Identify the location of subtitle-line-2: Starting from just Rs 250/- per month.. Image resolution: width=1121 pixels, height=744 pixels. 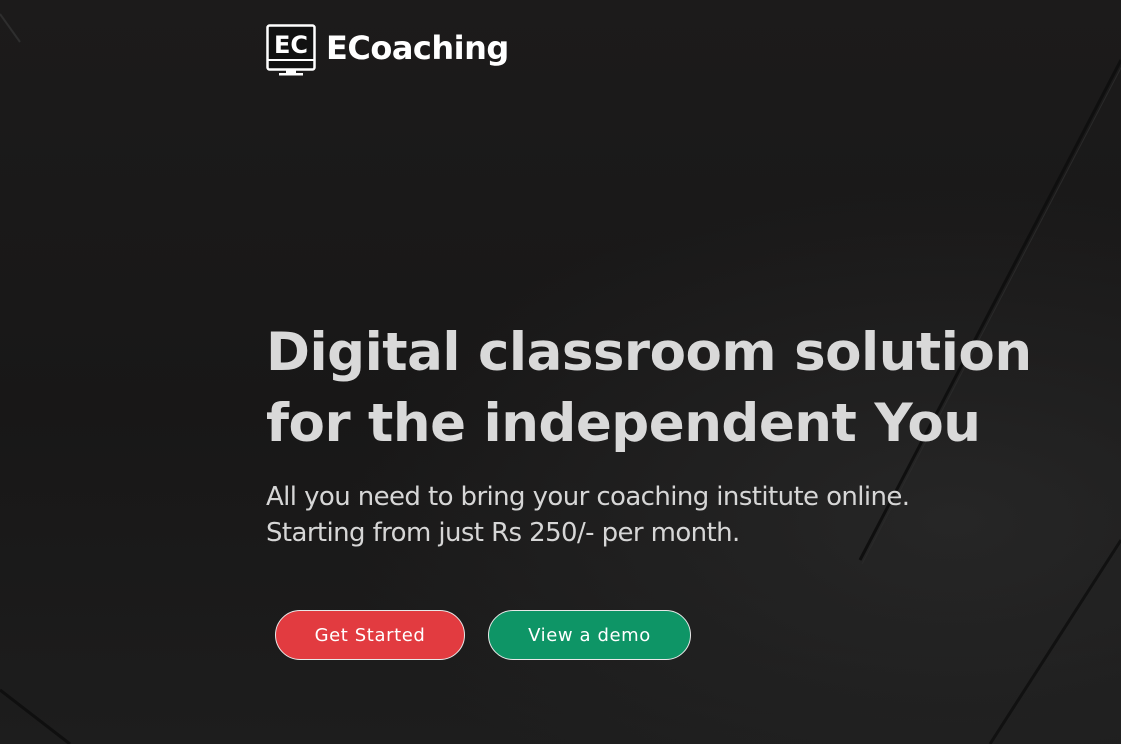
(503, 533).